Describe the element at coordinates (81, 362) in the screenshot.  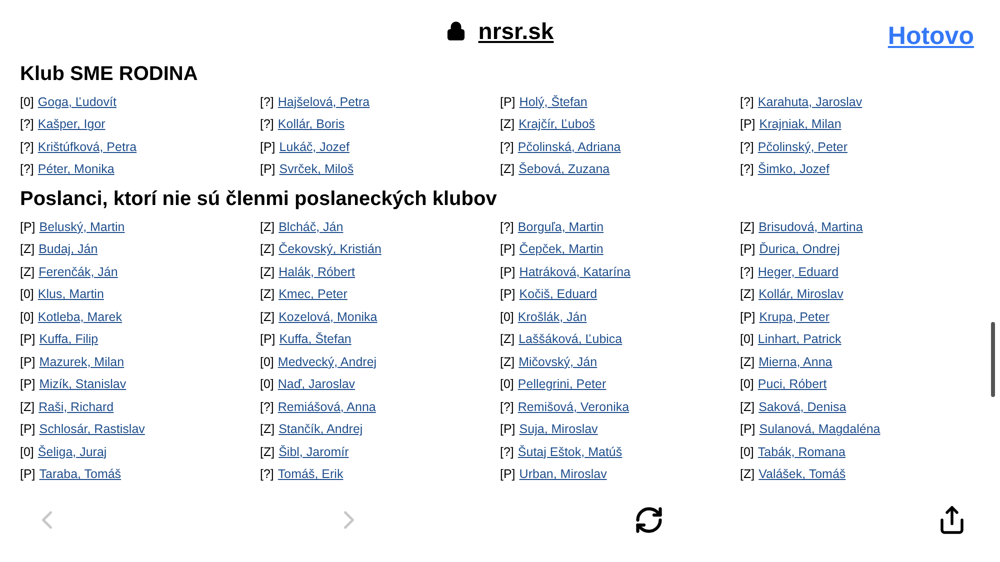
I see `member-link: Mazurek, Milan` at that location.